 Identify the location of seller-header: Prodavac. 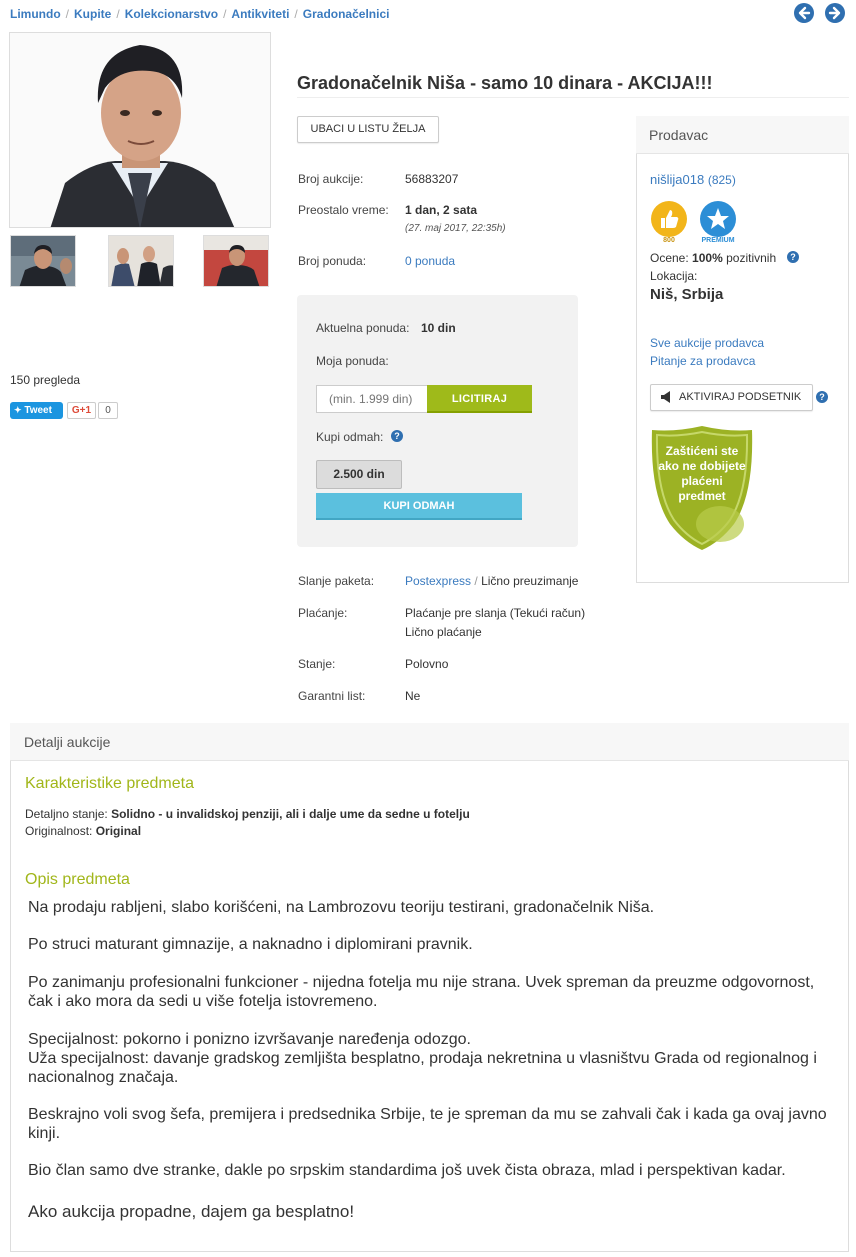
(742, 135).